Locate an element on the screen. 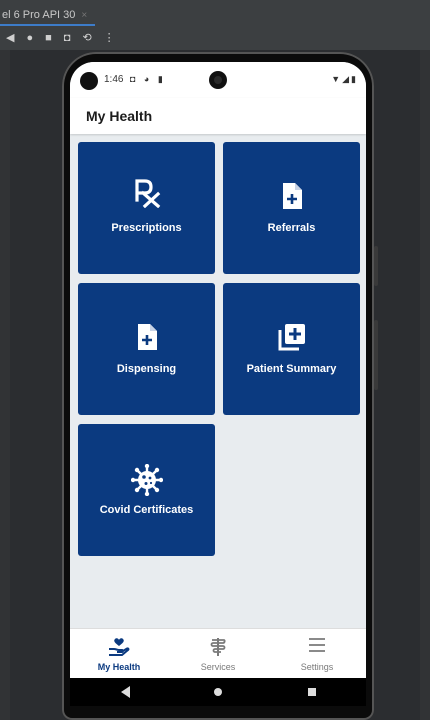 The height and width of the screenshot is (720, 430). nav-label: Services is located at coordinates (218, 667).